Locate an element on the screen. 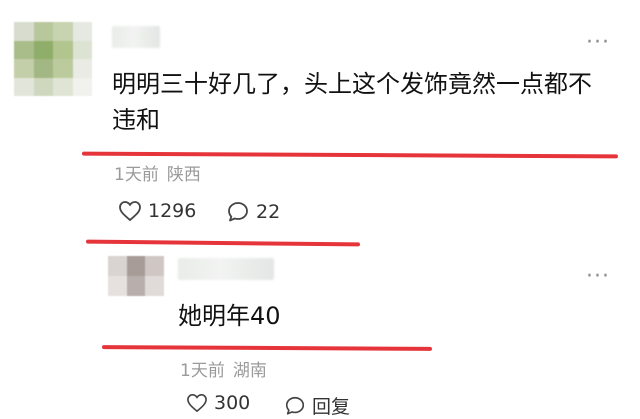 Image resolution: width=640 pixels, height=419 pixels. reply-meta: 1天前 湖南 is located at coordinates (223, 368).